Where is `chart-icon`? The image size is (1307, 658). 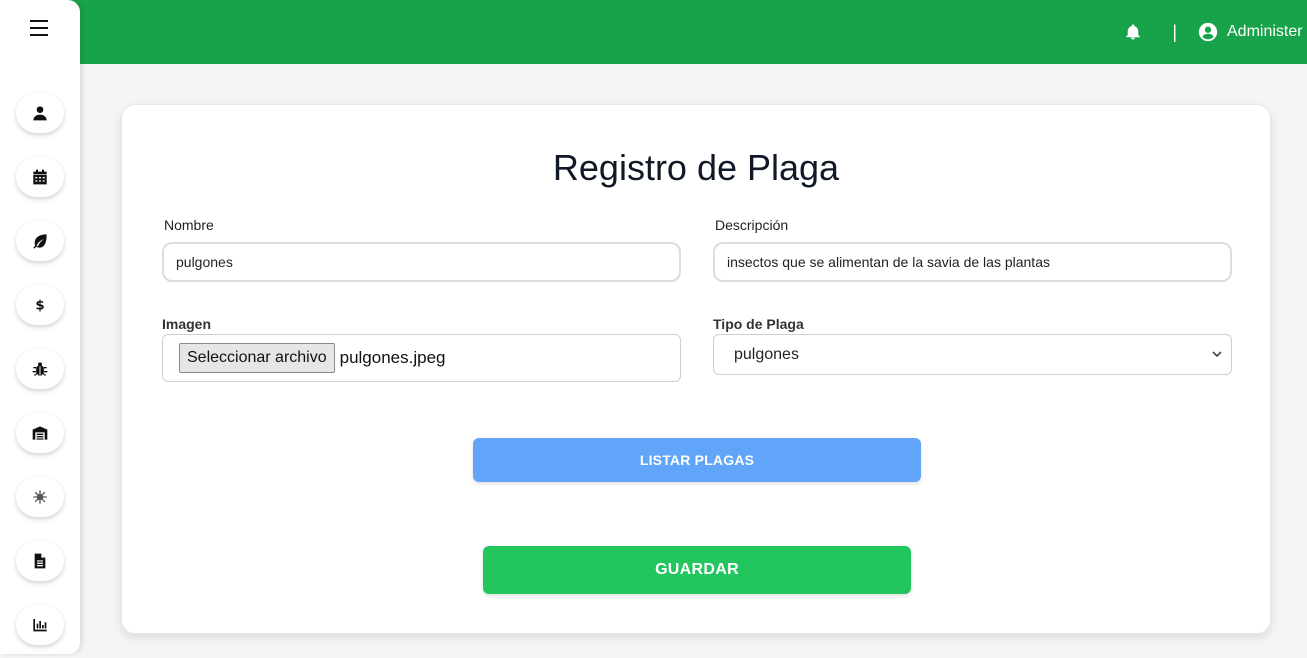 chart-icon is located at coordinates (40, 625).